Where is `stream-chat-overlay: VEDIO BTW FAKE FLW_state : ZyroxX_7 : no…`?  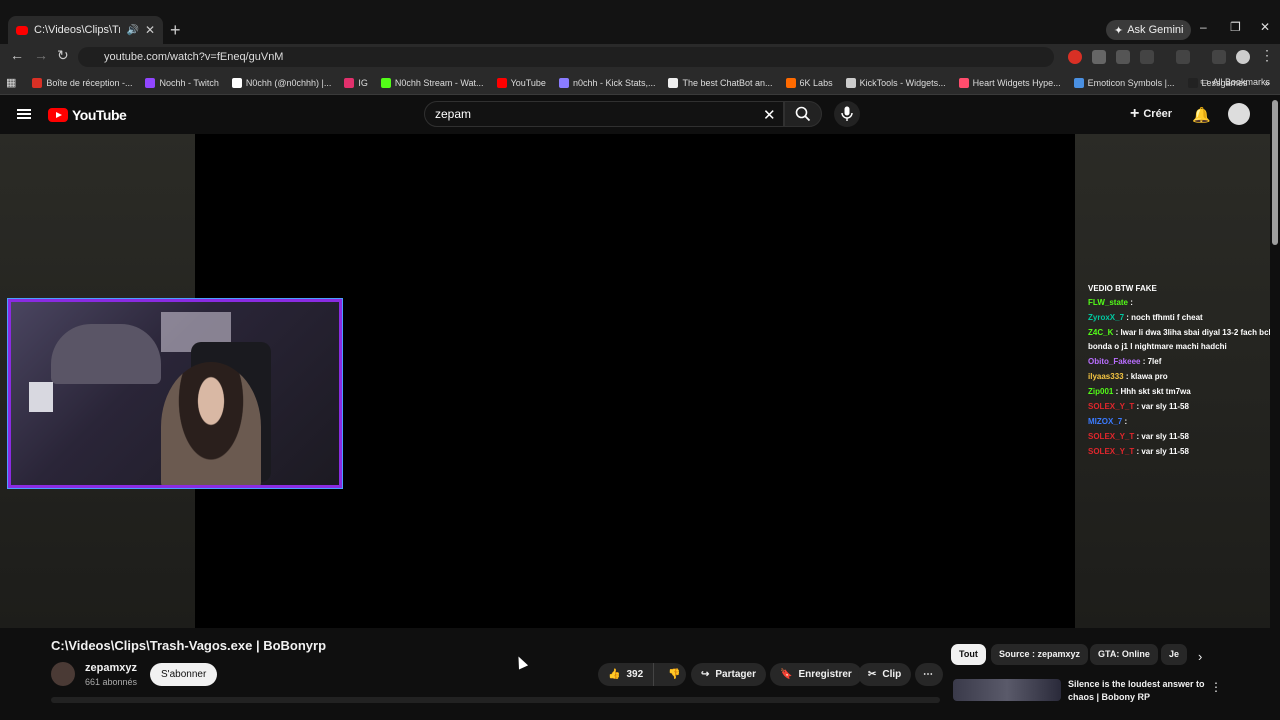 stream-chat-overlay: VEDIO BTW FAKE FLW_state : ZyroxX_7 : no… is located at coordinates (1183, 370).